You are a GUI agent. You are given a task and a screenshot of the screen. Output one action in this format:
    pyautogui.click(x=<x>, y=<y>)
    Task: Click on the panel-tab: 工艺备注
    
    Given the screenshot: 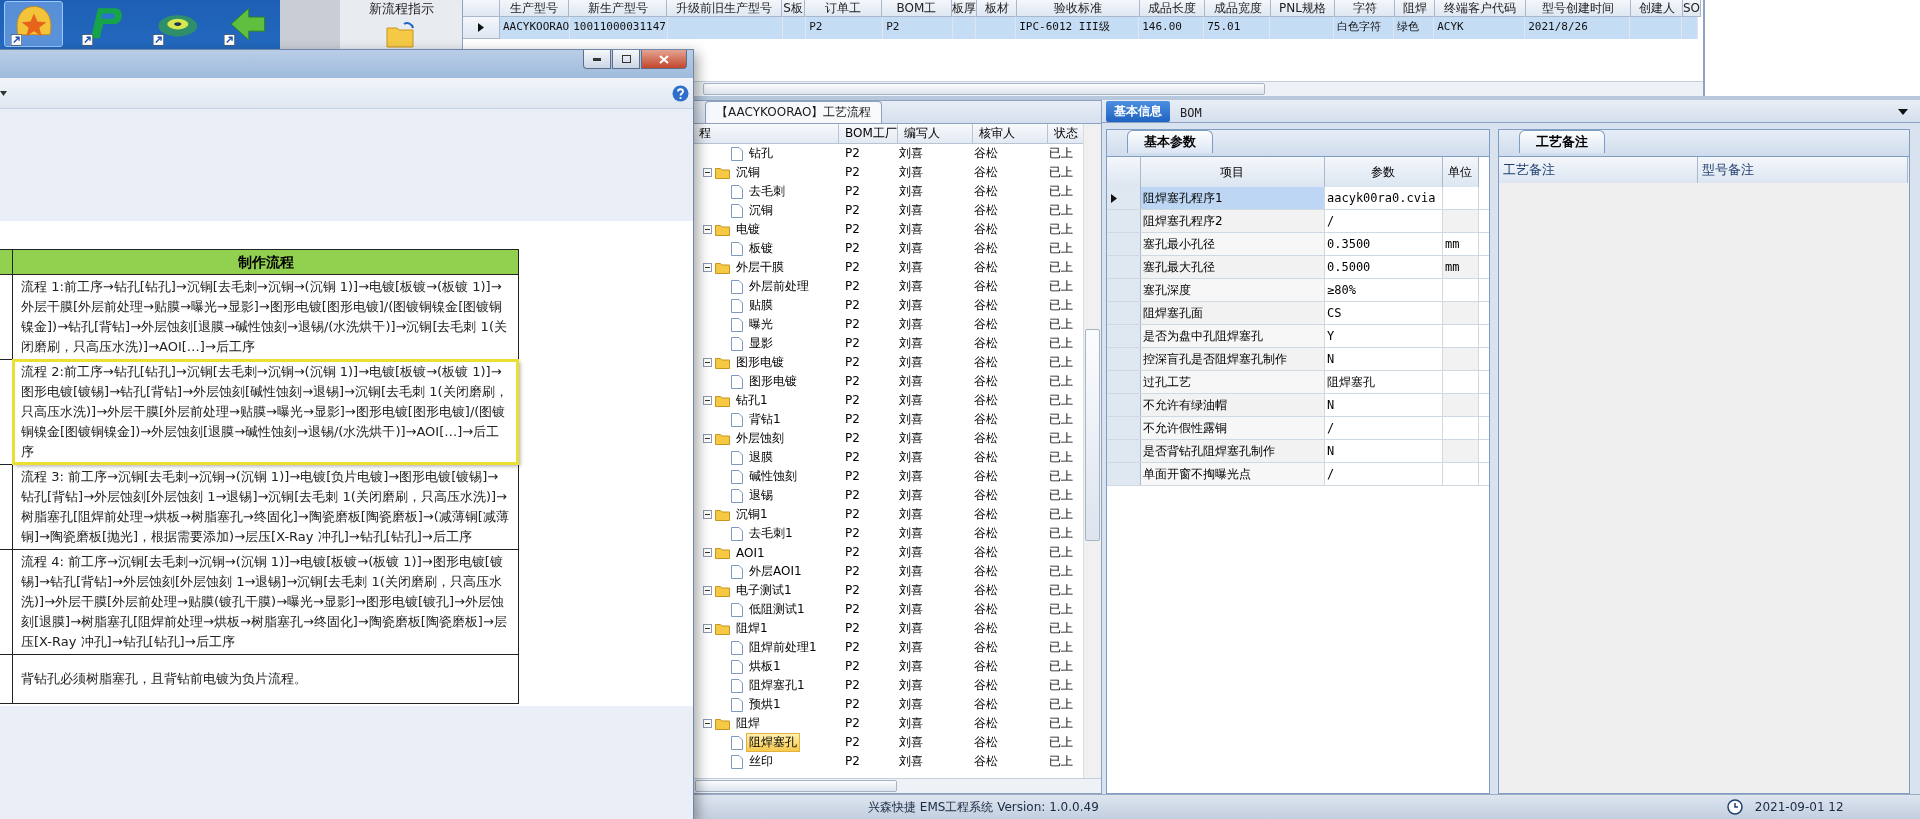 What is the action you would take?
    pyautogui.click(x=1562, y=141)
    